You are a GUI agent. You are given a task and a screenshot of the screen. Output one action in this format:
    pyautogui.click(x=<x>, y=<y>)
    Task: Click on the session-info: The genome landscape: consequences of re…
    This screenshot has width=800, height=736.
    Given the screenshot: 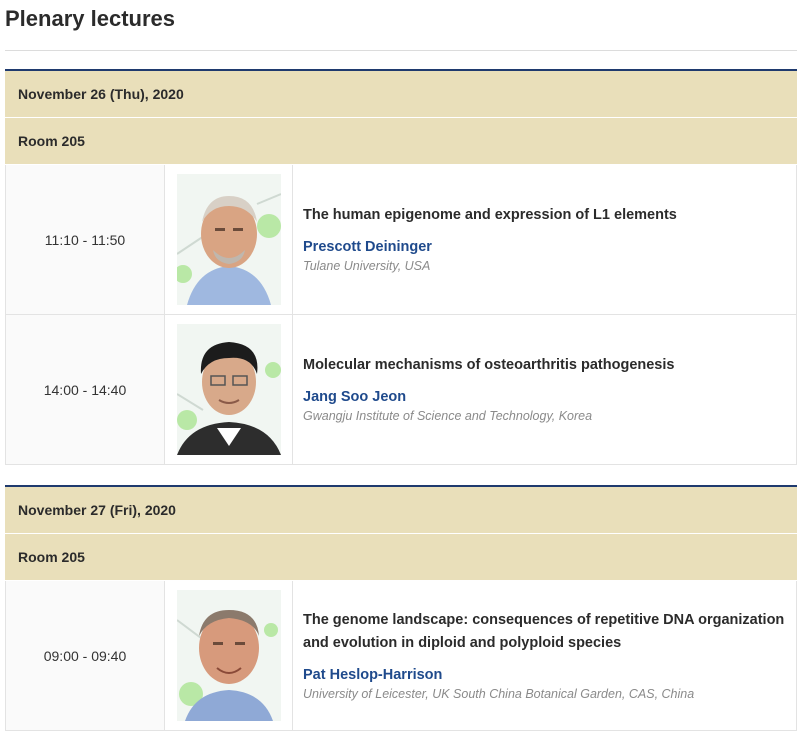 What is the action you would take?
    pyautogui.click(x=544, y=655)
    